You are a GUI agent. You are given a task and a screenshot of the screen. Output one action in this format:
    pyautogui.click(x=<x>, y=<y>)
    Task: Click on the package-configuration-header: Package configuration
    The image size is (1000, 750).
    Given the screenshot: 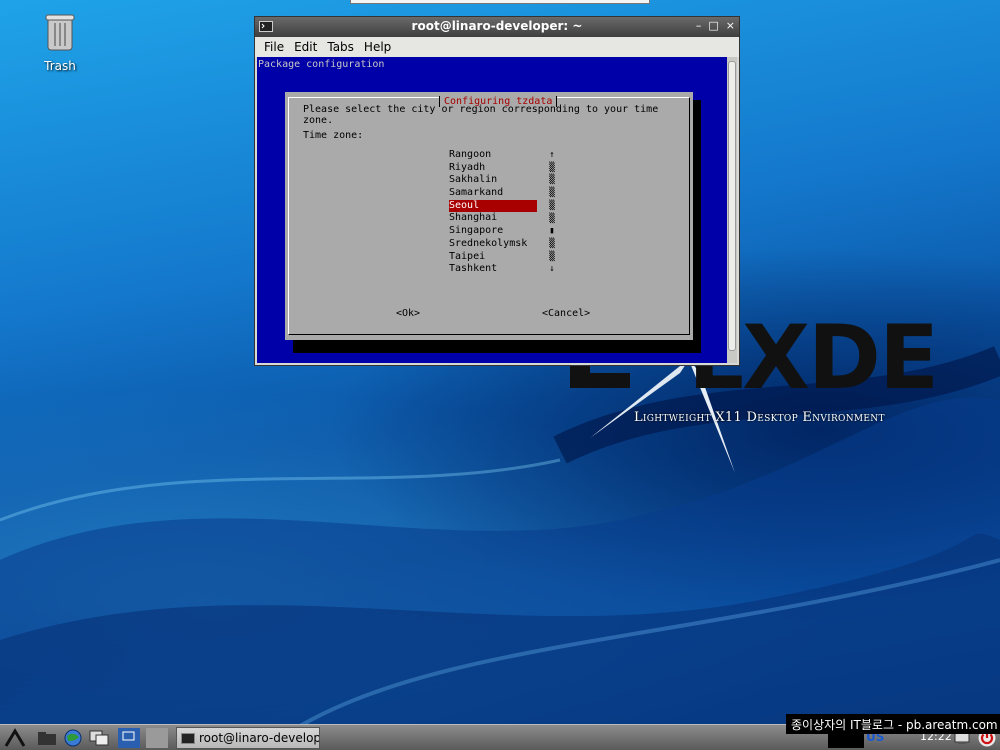 What is the action you would take?
    pyautogui.click(x=321, y=64)
    